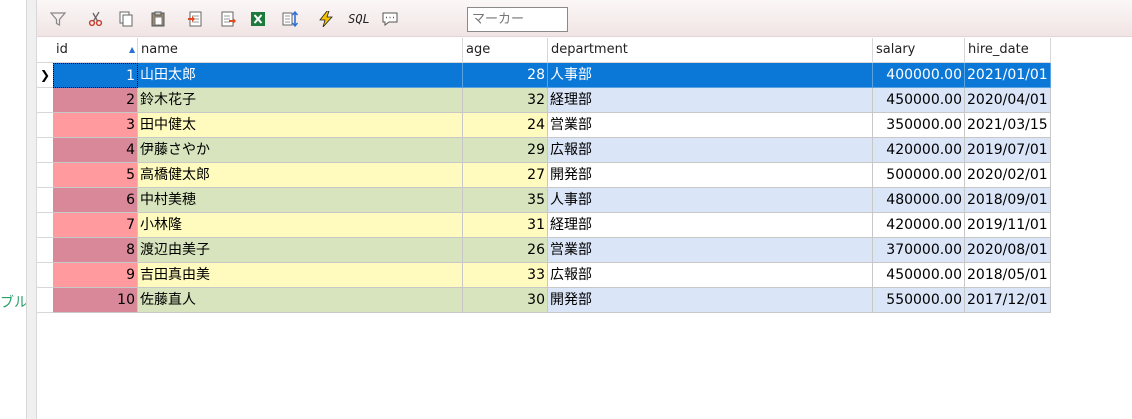 The image size is (1132, 419). What do you see at coordinates (919, 300) in the screenshot?
I see `cell-salary: 550000.00` at bounding box center [919, 300].